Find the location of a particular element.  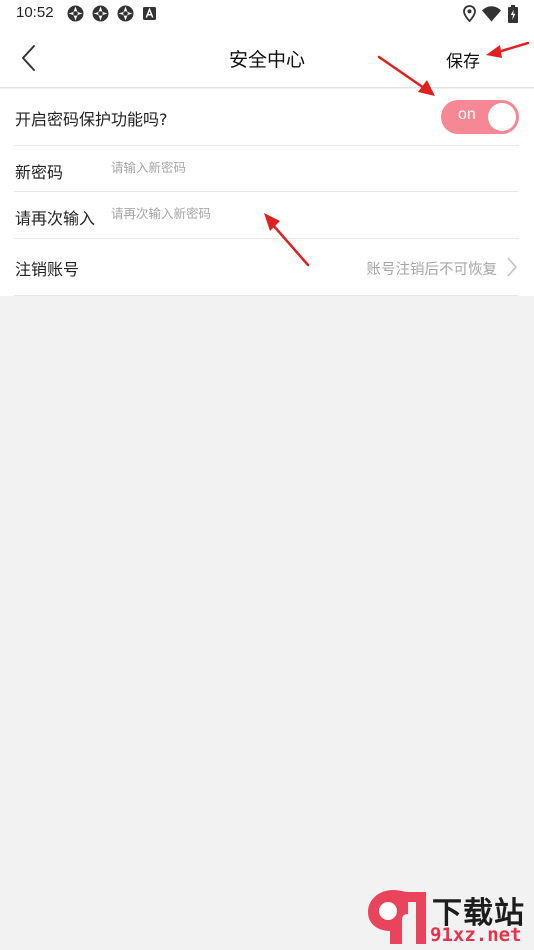

watermark-logo-icon is located at coordinates (397, 917).